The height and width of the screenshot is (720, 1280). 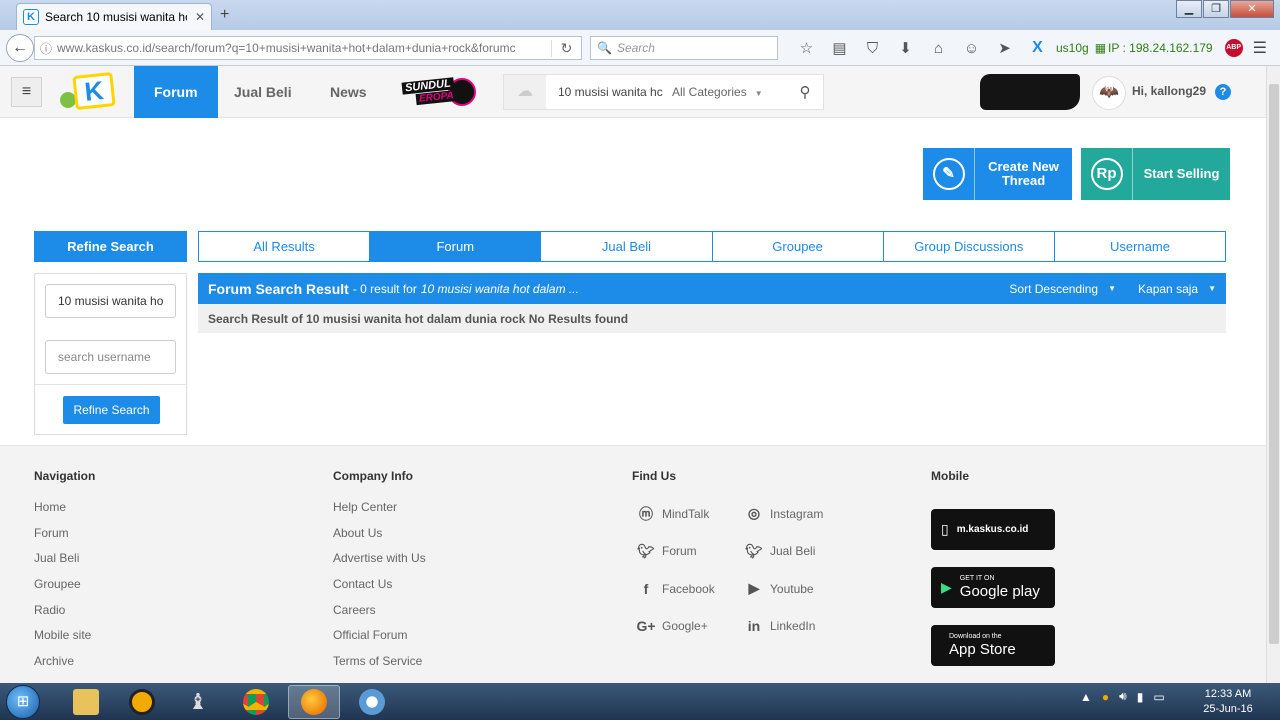 What do you see at coordinates (379, 589) in the screenshot?
I see `footer-link-contact-us: Contact Us` at bounding box center [379, 589].